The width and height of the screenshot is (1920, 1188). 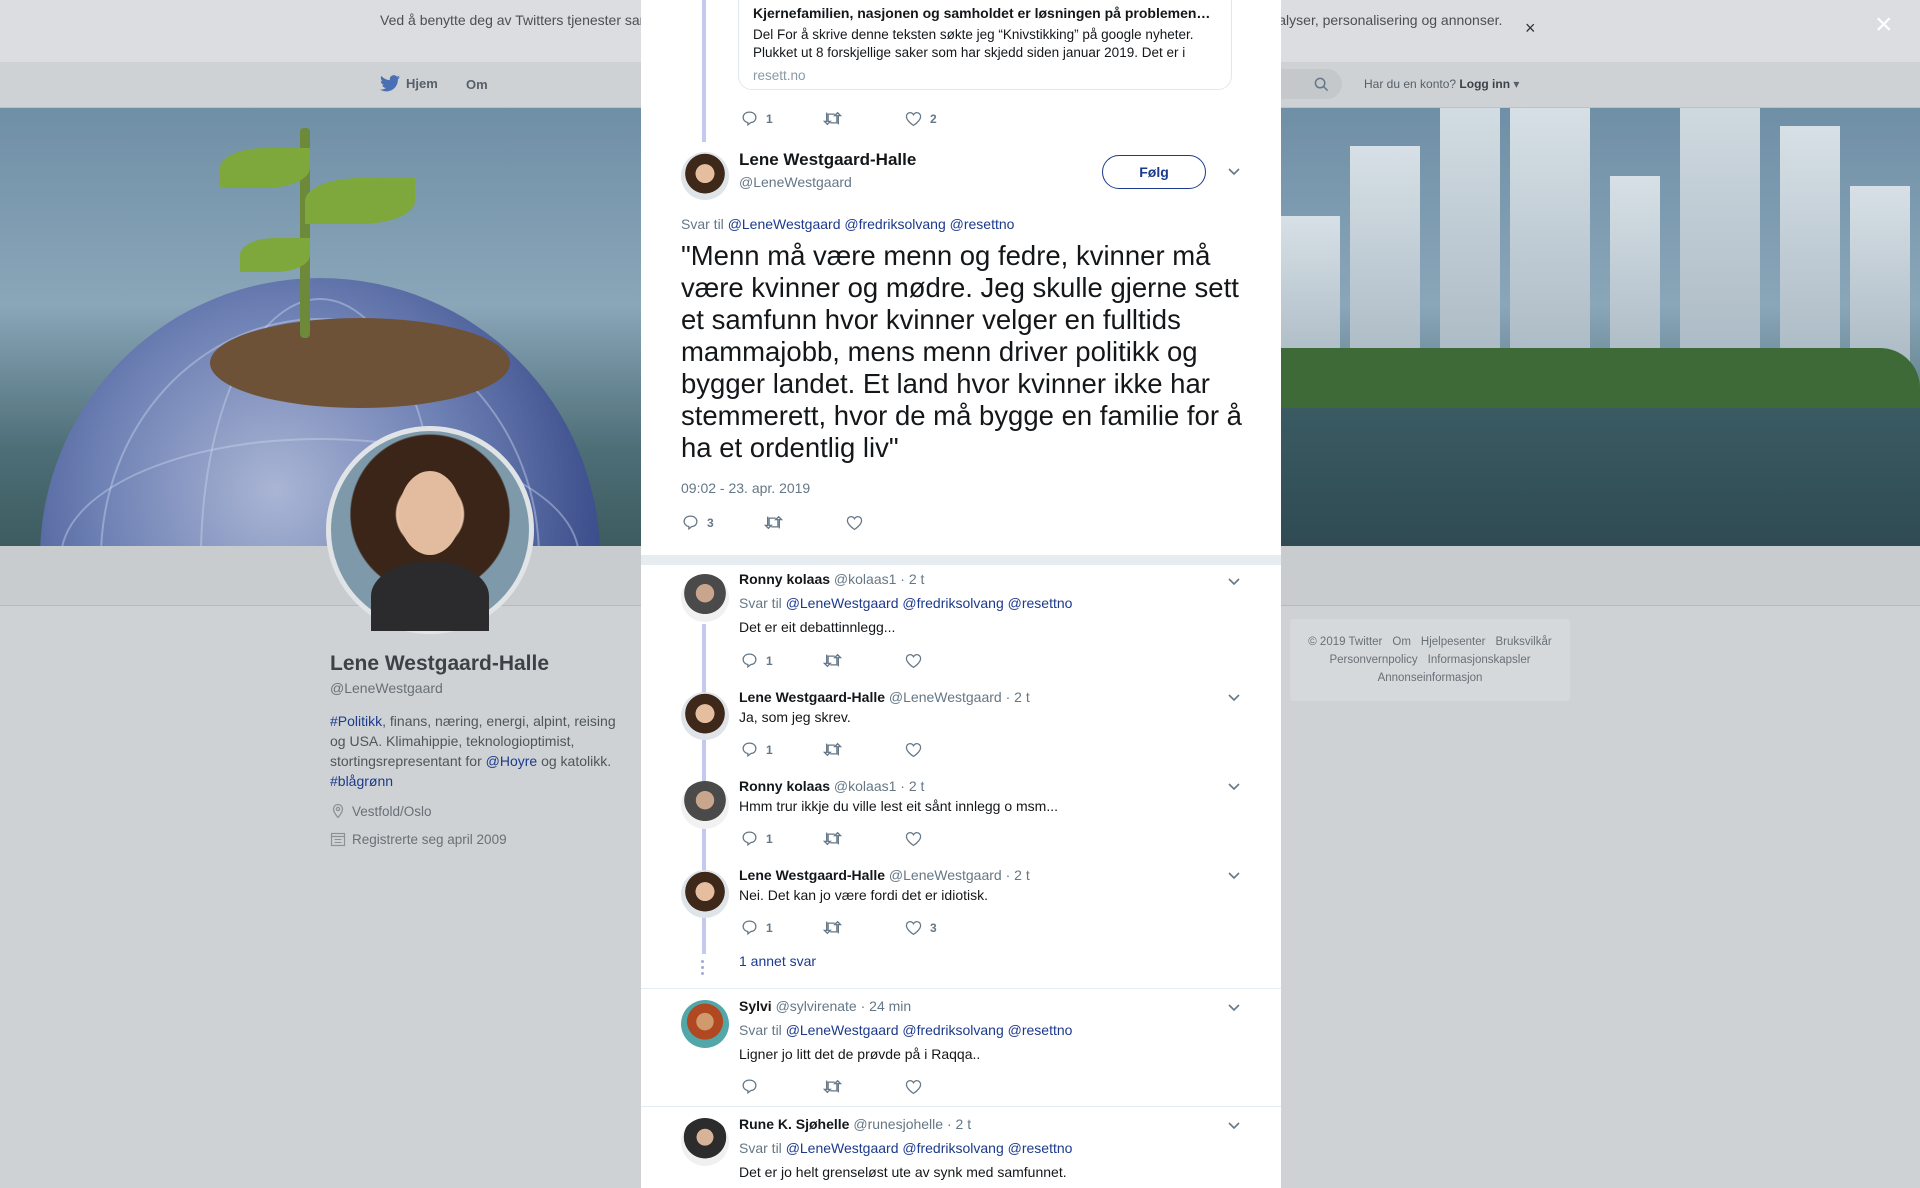 I want to click on tweet-actions: 3, so click(x=805, y=522).